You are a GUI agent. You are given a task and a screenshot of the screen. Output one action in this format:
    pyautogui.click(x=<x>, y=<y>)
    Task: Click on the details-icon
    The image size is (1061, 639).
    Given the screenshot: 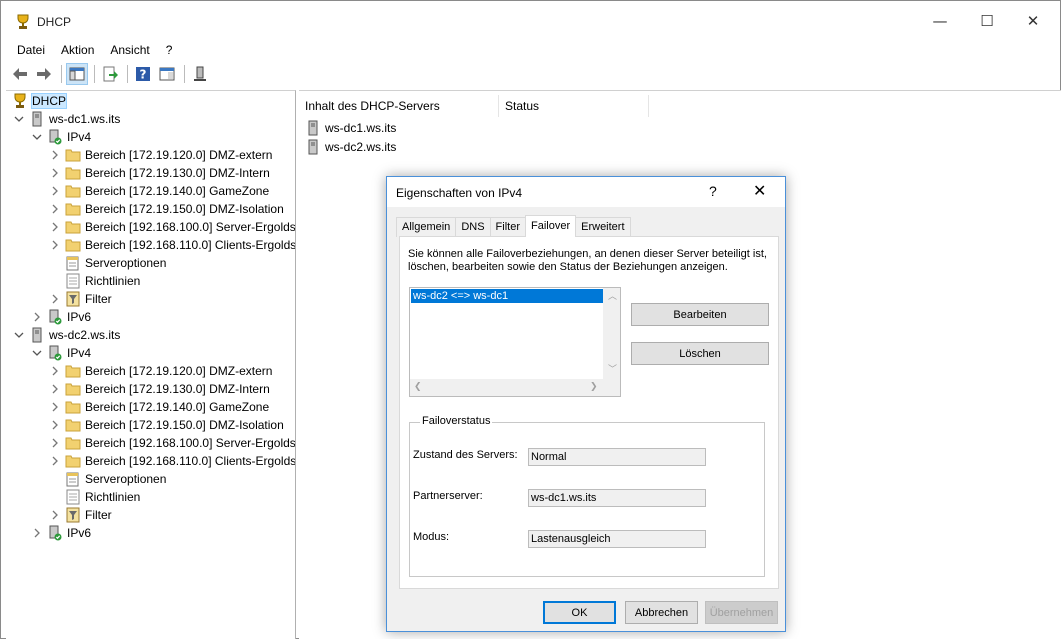 What is the action you would take?
    pyautogui.click(x=167, y=74)
    